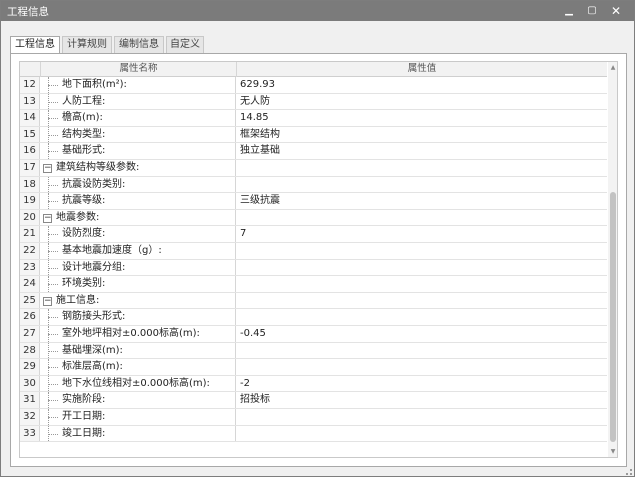 The image size is (635, 477). What do you see at coordinates (138, 101) in the screenshot?
I see `property-name-cell: 人防工程:` at bounding box center [138, 101].